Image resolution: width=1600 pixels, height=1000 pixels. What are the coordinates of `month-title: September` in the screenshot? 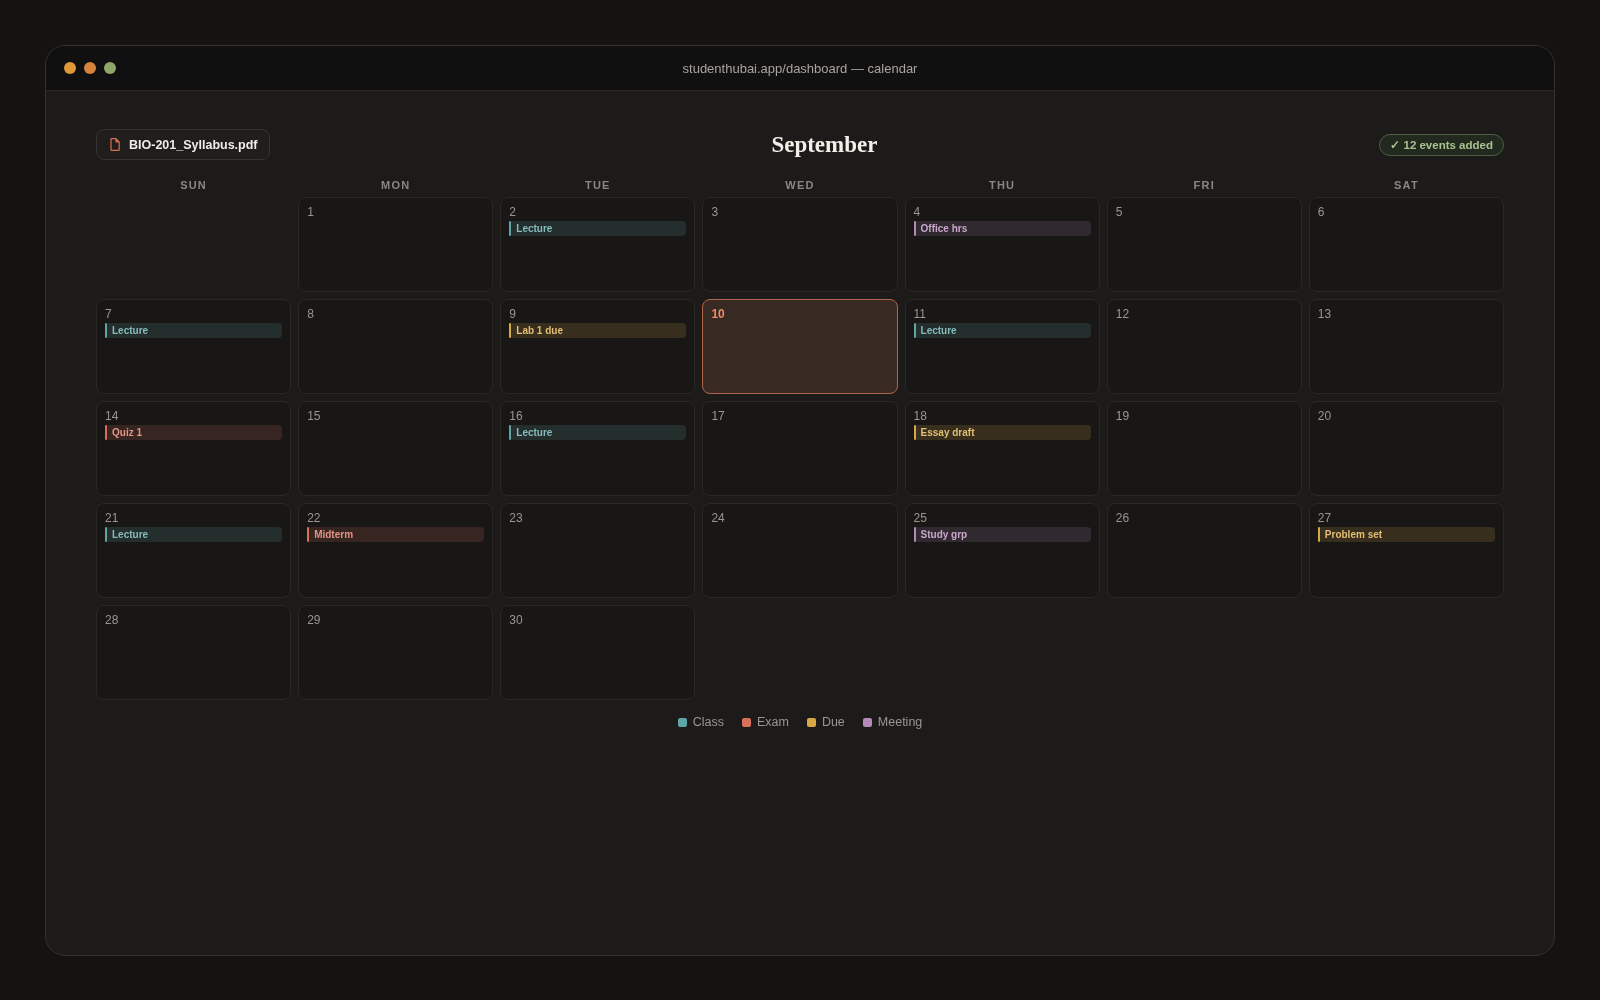 It's located at (824, 144).